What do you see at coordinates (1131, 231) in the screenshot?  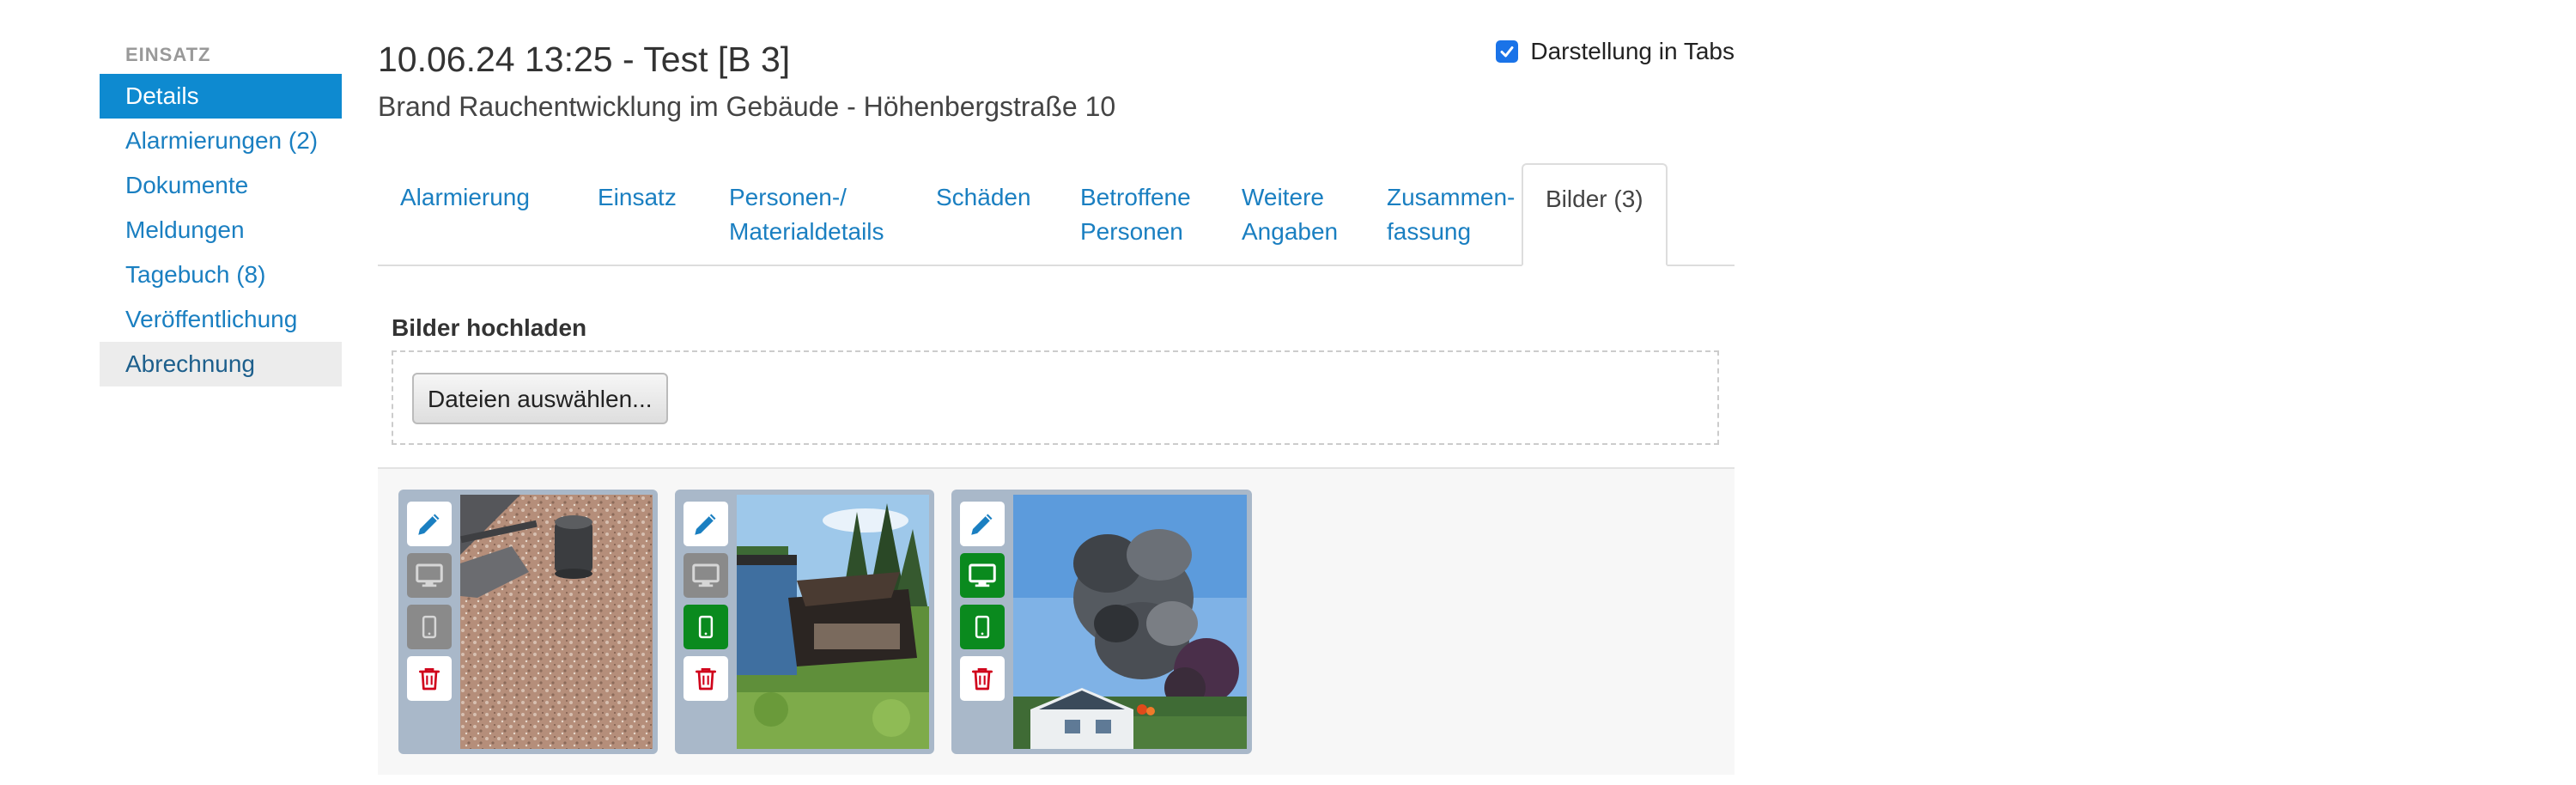 I see `tab-label-line2: Personen` at bounding box center [1131, 231].